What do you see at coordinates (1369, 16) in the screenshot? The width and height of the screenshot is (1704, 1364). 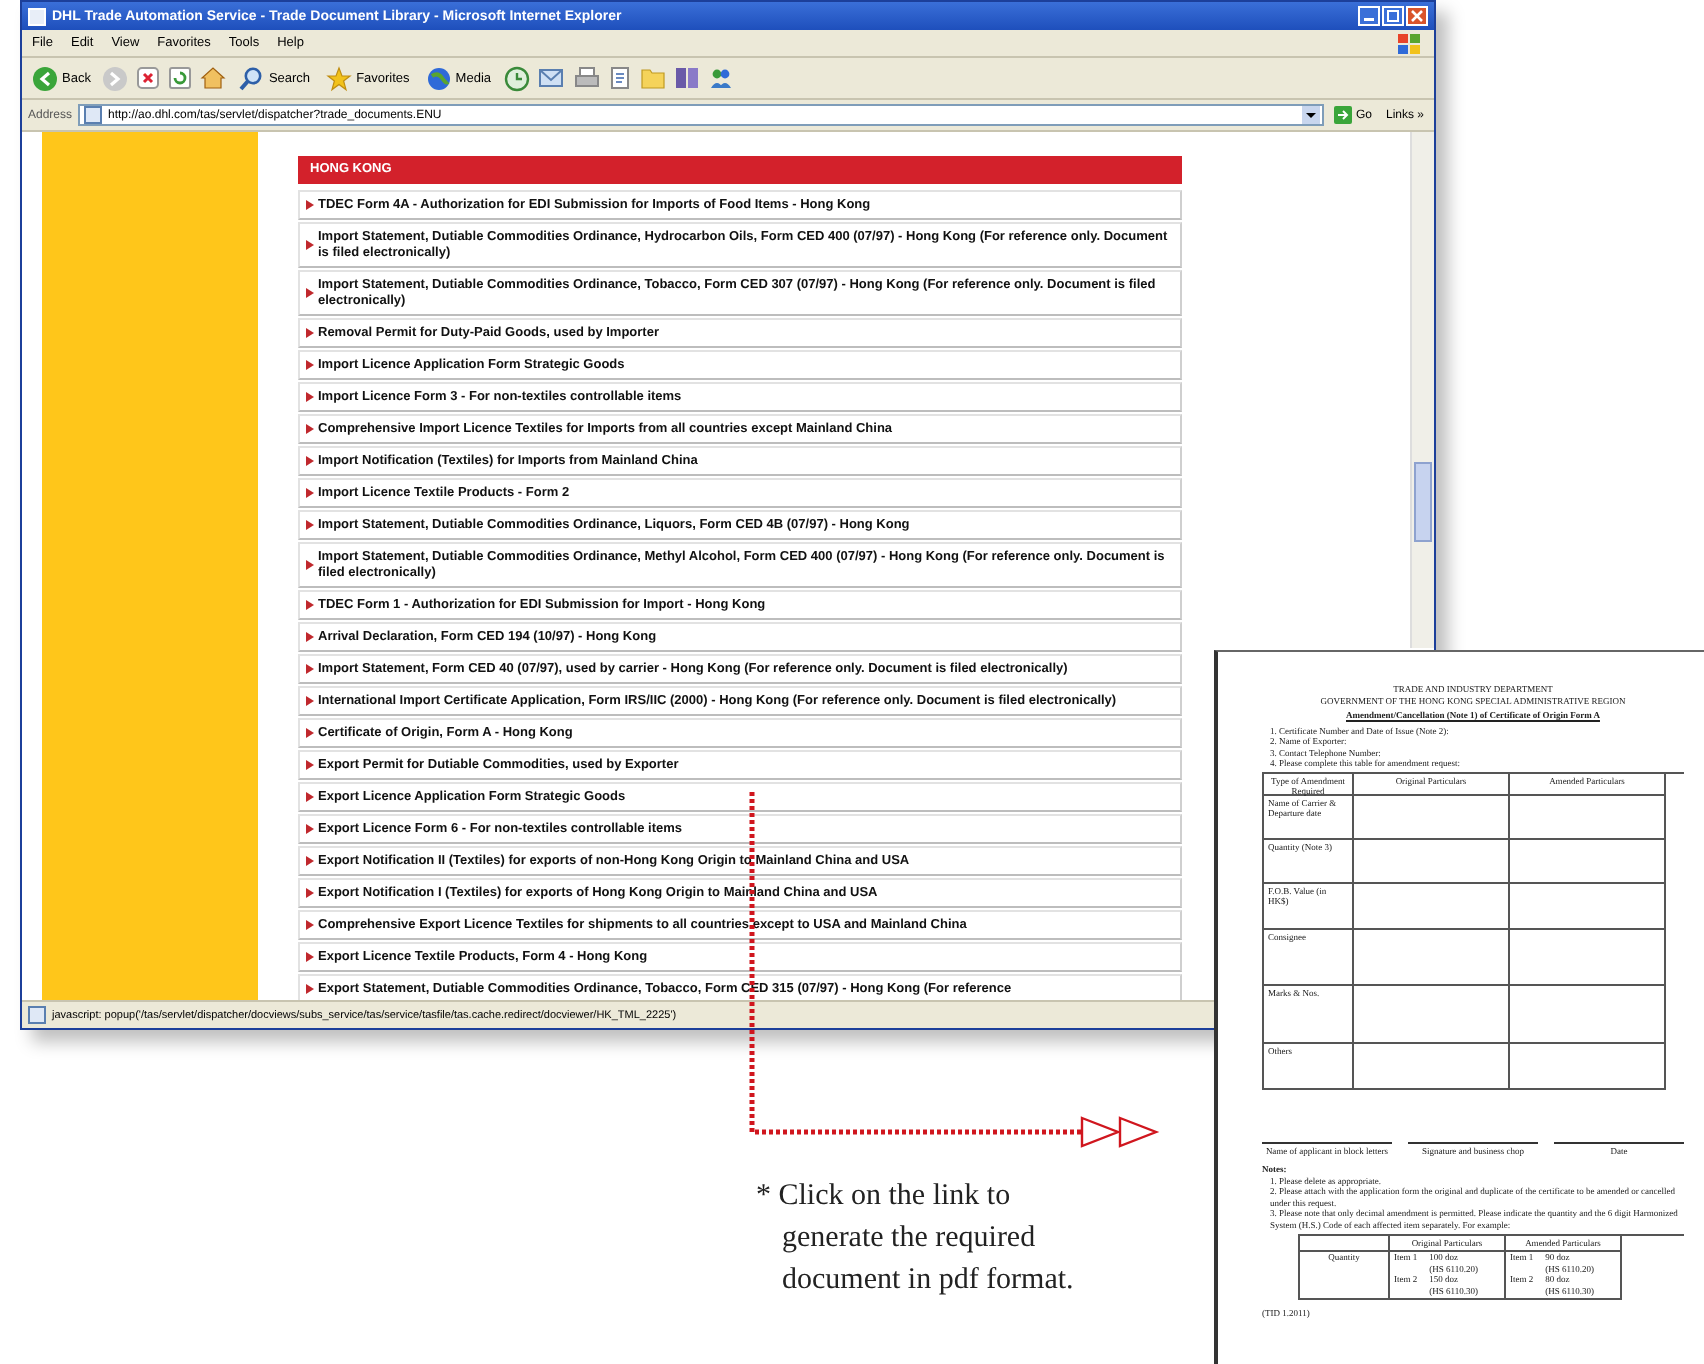 I see `minimize-icon` at bounding box center [1369, 16].